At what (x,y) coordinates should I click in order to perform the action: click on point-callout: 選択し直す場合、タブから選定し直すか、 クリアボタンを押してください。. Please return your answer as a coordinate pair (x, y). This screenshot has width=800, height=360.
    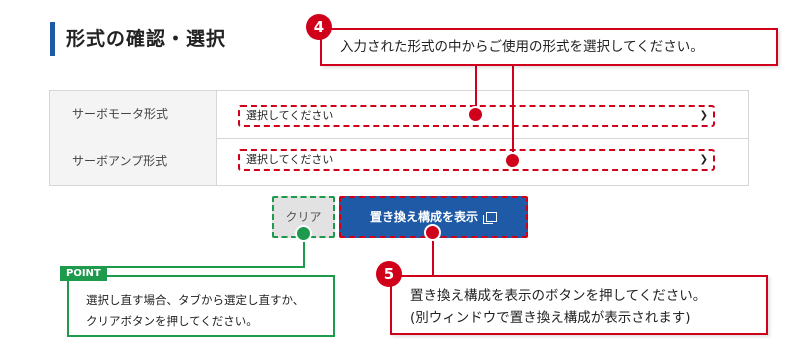
    Looking at the image, I should click on (201, 306).